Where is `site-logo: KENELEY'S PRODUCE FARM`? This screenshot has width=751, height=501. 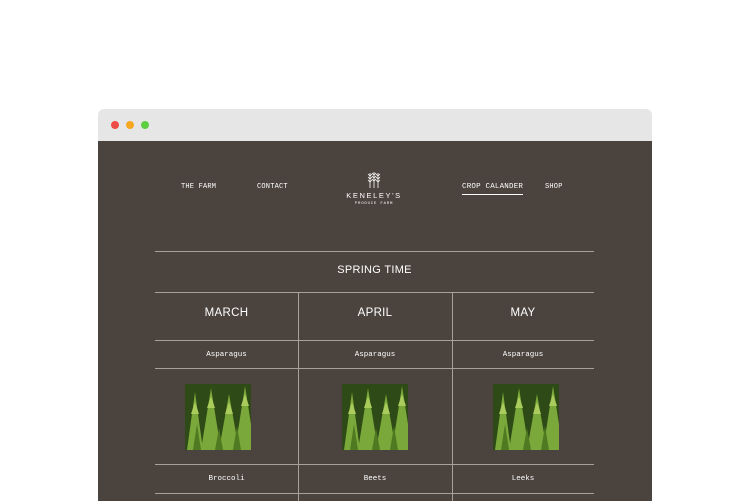
site-logo: KENELEY'S PRODUCE FARM is located at coordinates (374, 188).